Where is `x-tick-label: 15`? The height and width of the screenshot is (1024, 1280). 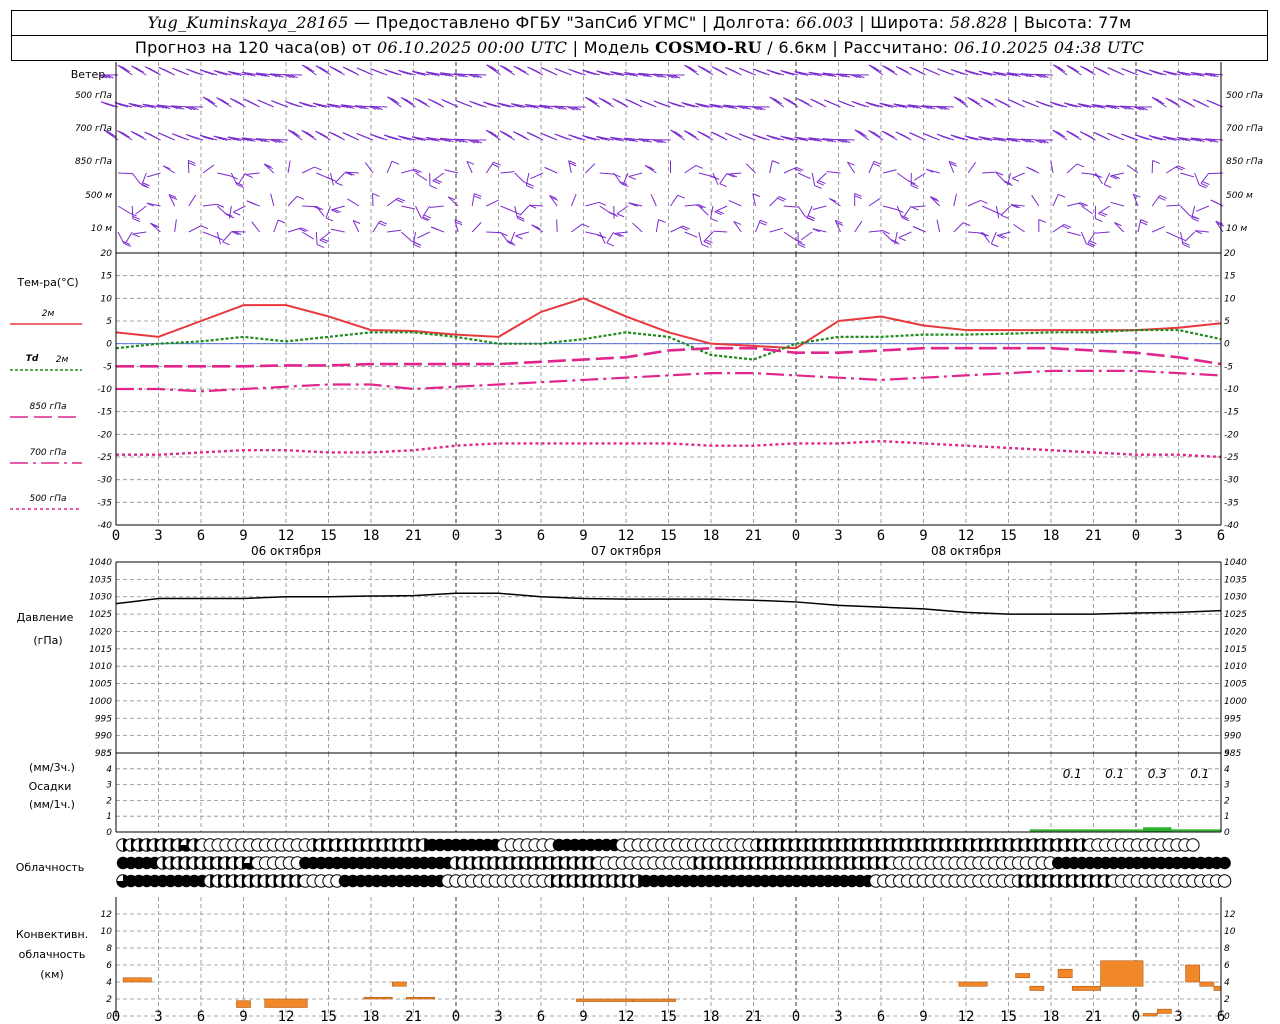 x-tick-label: 15 is located at coordinates (668, 1016).